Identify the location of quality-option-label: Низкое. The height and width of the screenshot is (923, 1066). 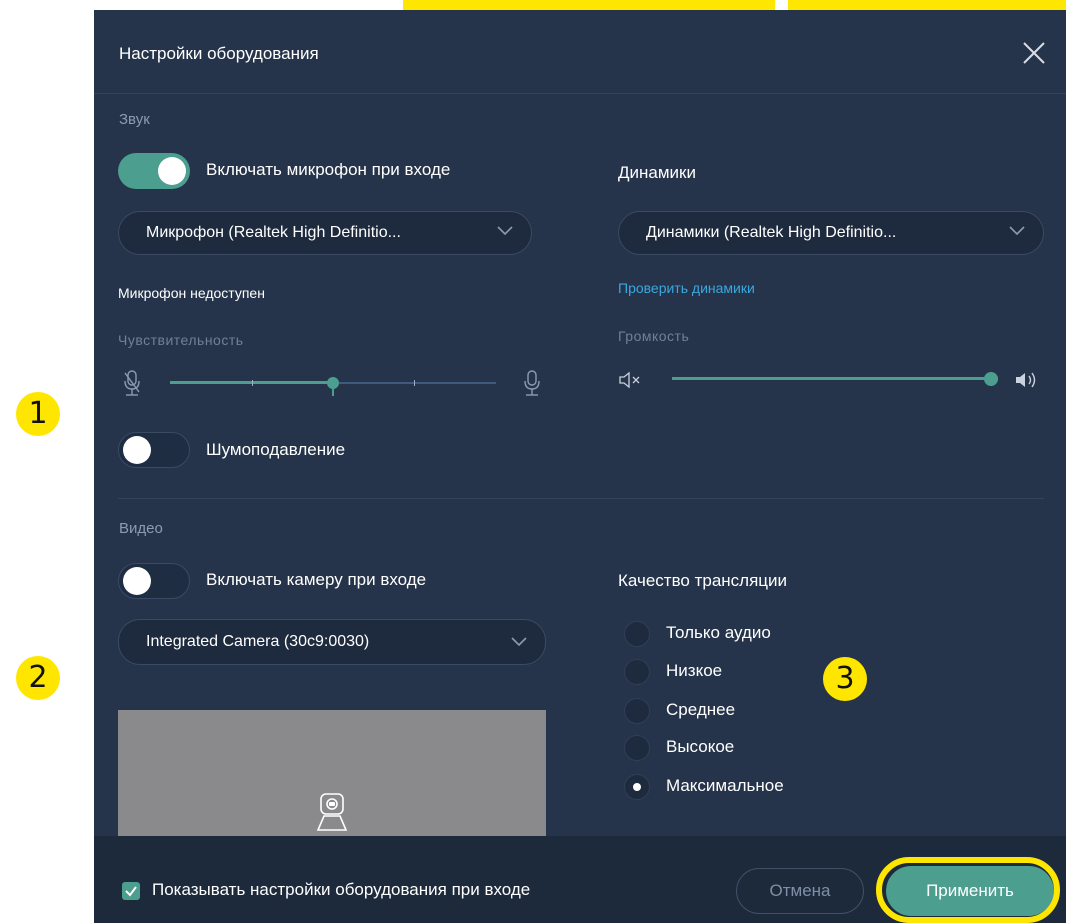
(694, 670).